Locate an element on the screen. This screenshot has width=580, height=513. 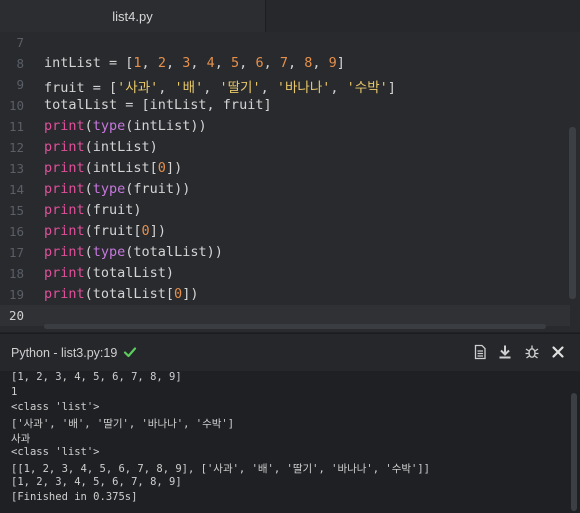
code-line: 8 intList = [1, 2, 3, 4, 5, 6, 7, 8, 9] is located at coordinates (285, 63).